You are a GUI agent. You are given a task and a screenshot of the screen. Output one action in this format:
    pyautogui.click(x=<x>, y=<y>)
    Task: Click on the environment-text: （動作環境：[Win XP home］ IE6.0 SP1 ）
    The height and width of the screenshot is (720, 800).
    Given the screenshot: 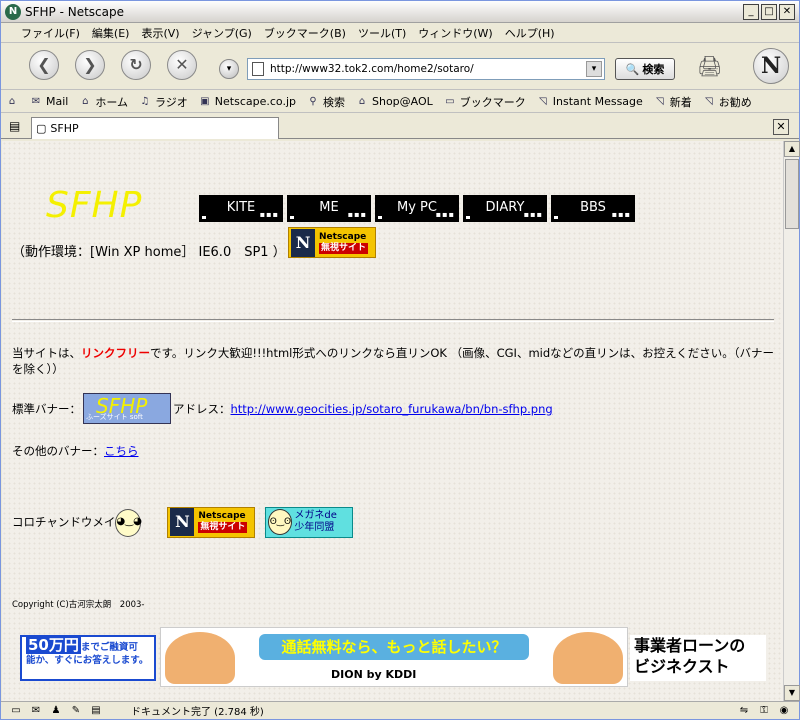 What is the action you would take?
    pyautogui.click(x=149, y=252)
    